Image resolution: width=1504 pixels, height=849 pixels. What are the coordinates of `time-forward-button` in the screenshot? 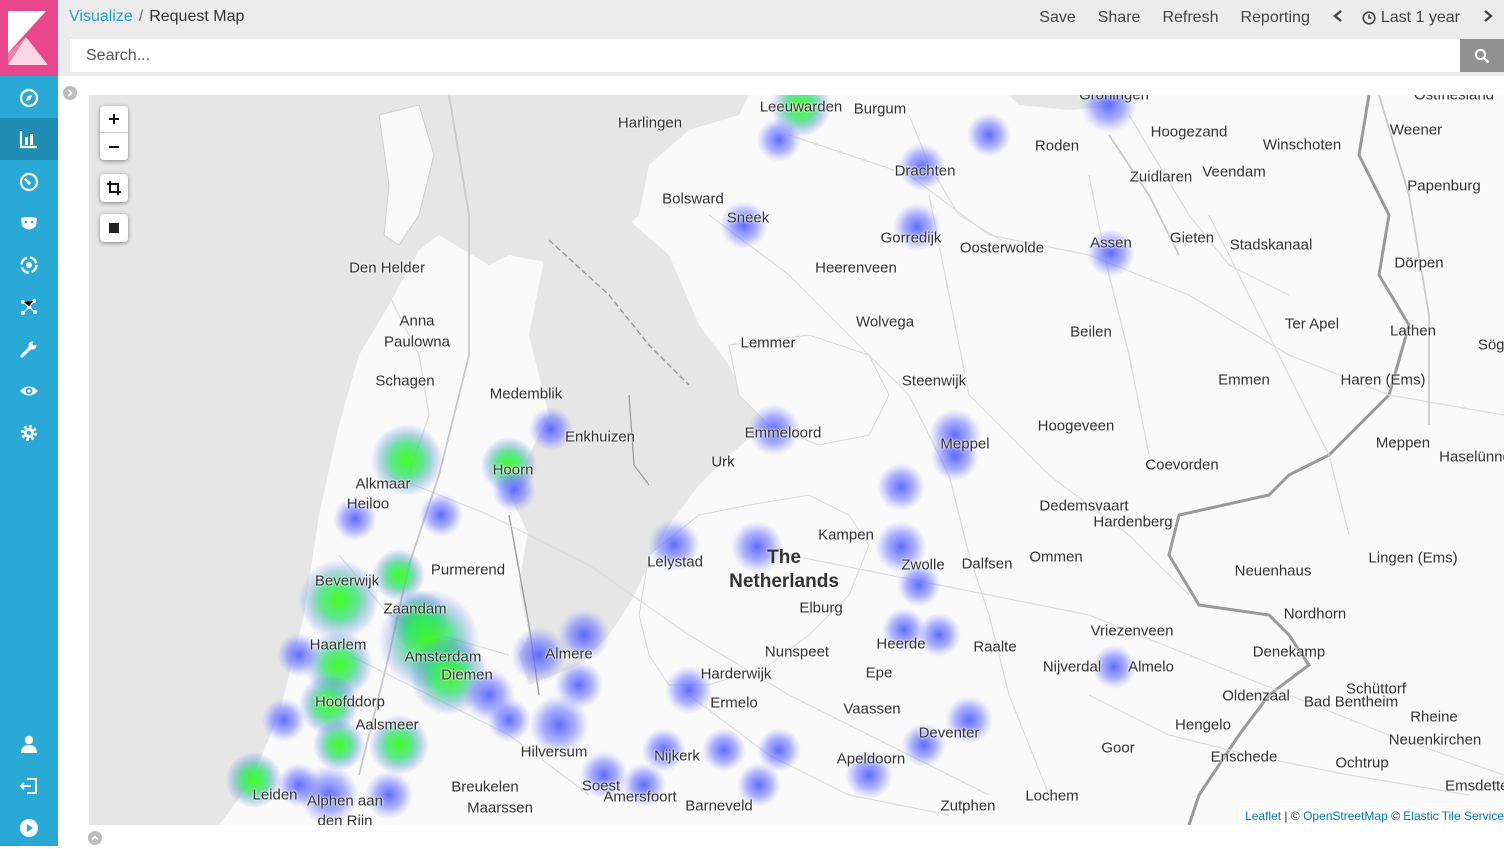 It's located at (1488, 18).